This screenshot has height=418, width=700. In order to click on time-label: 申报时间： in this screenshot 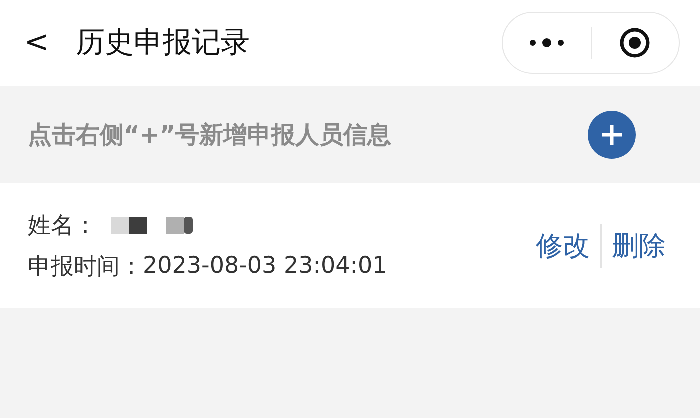, I will do `click(85, 267)`.